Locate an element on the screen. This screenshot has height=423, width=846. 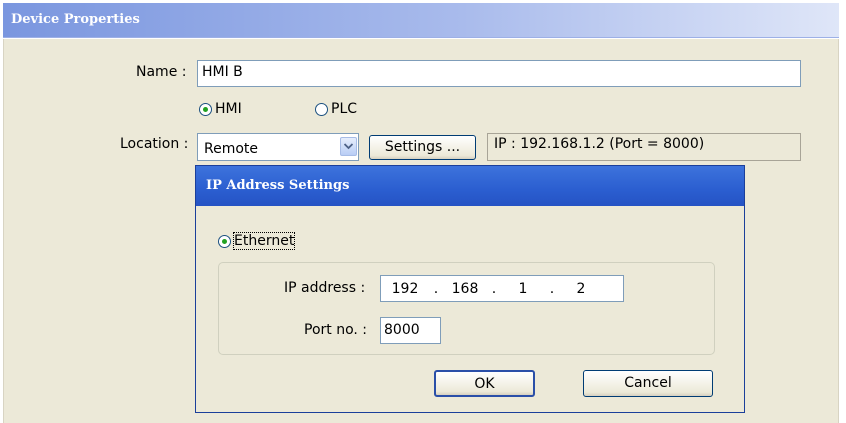
cancel-button: Cancel is located at coordinates (648, 383).